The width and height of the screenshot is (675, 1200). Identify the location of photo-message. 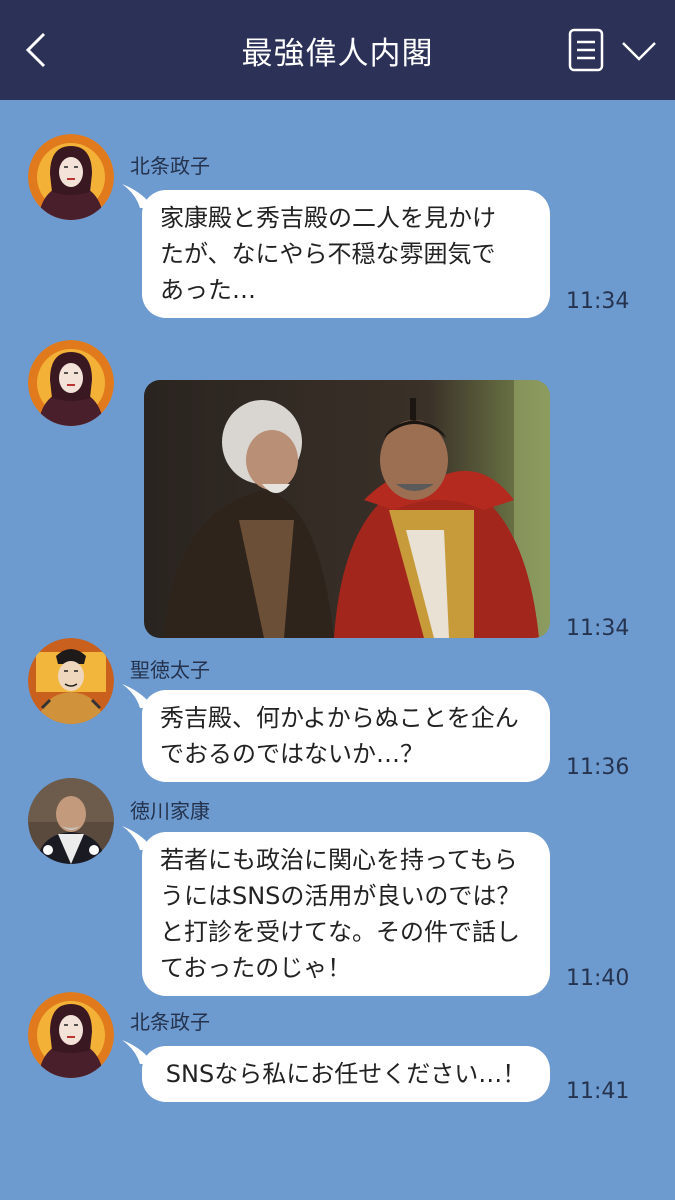
(347, 509).